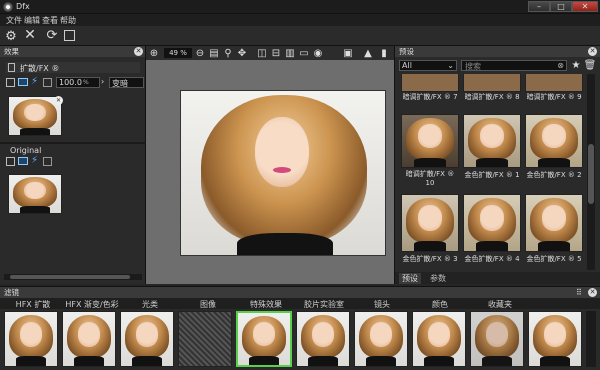 This screenshot has width=600, height=370. What do you see at coordinates (276, 53) in the screenshot?
I see `split-horizontal-icon: ⊟` at bounding box center [276, 53].